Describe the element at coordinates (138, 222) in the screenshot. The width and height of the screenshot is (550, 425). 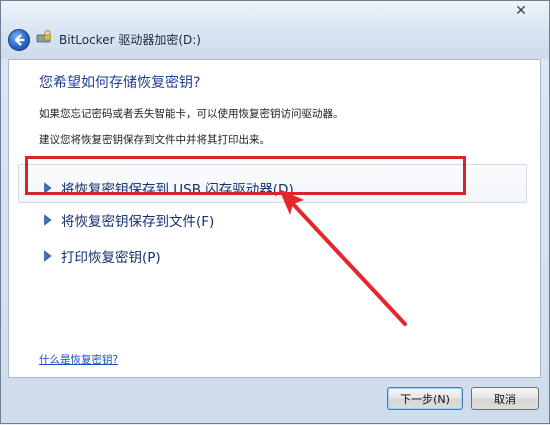
I see `option-label: 将恢复密钥保存到文件(F)` at that location.